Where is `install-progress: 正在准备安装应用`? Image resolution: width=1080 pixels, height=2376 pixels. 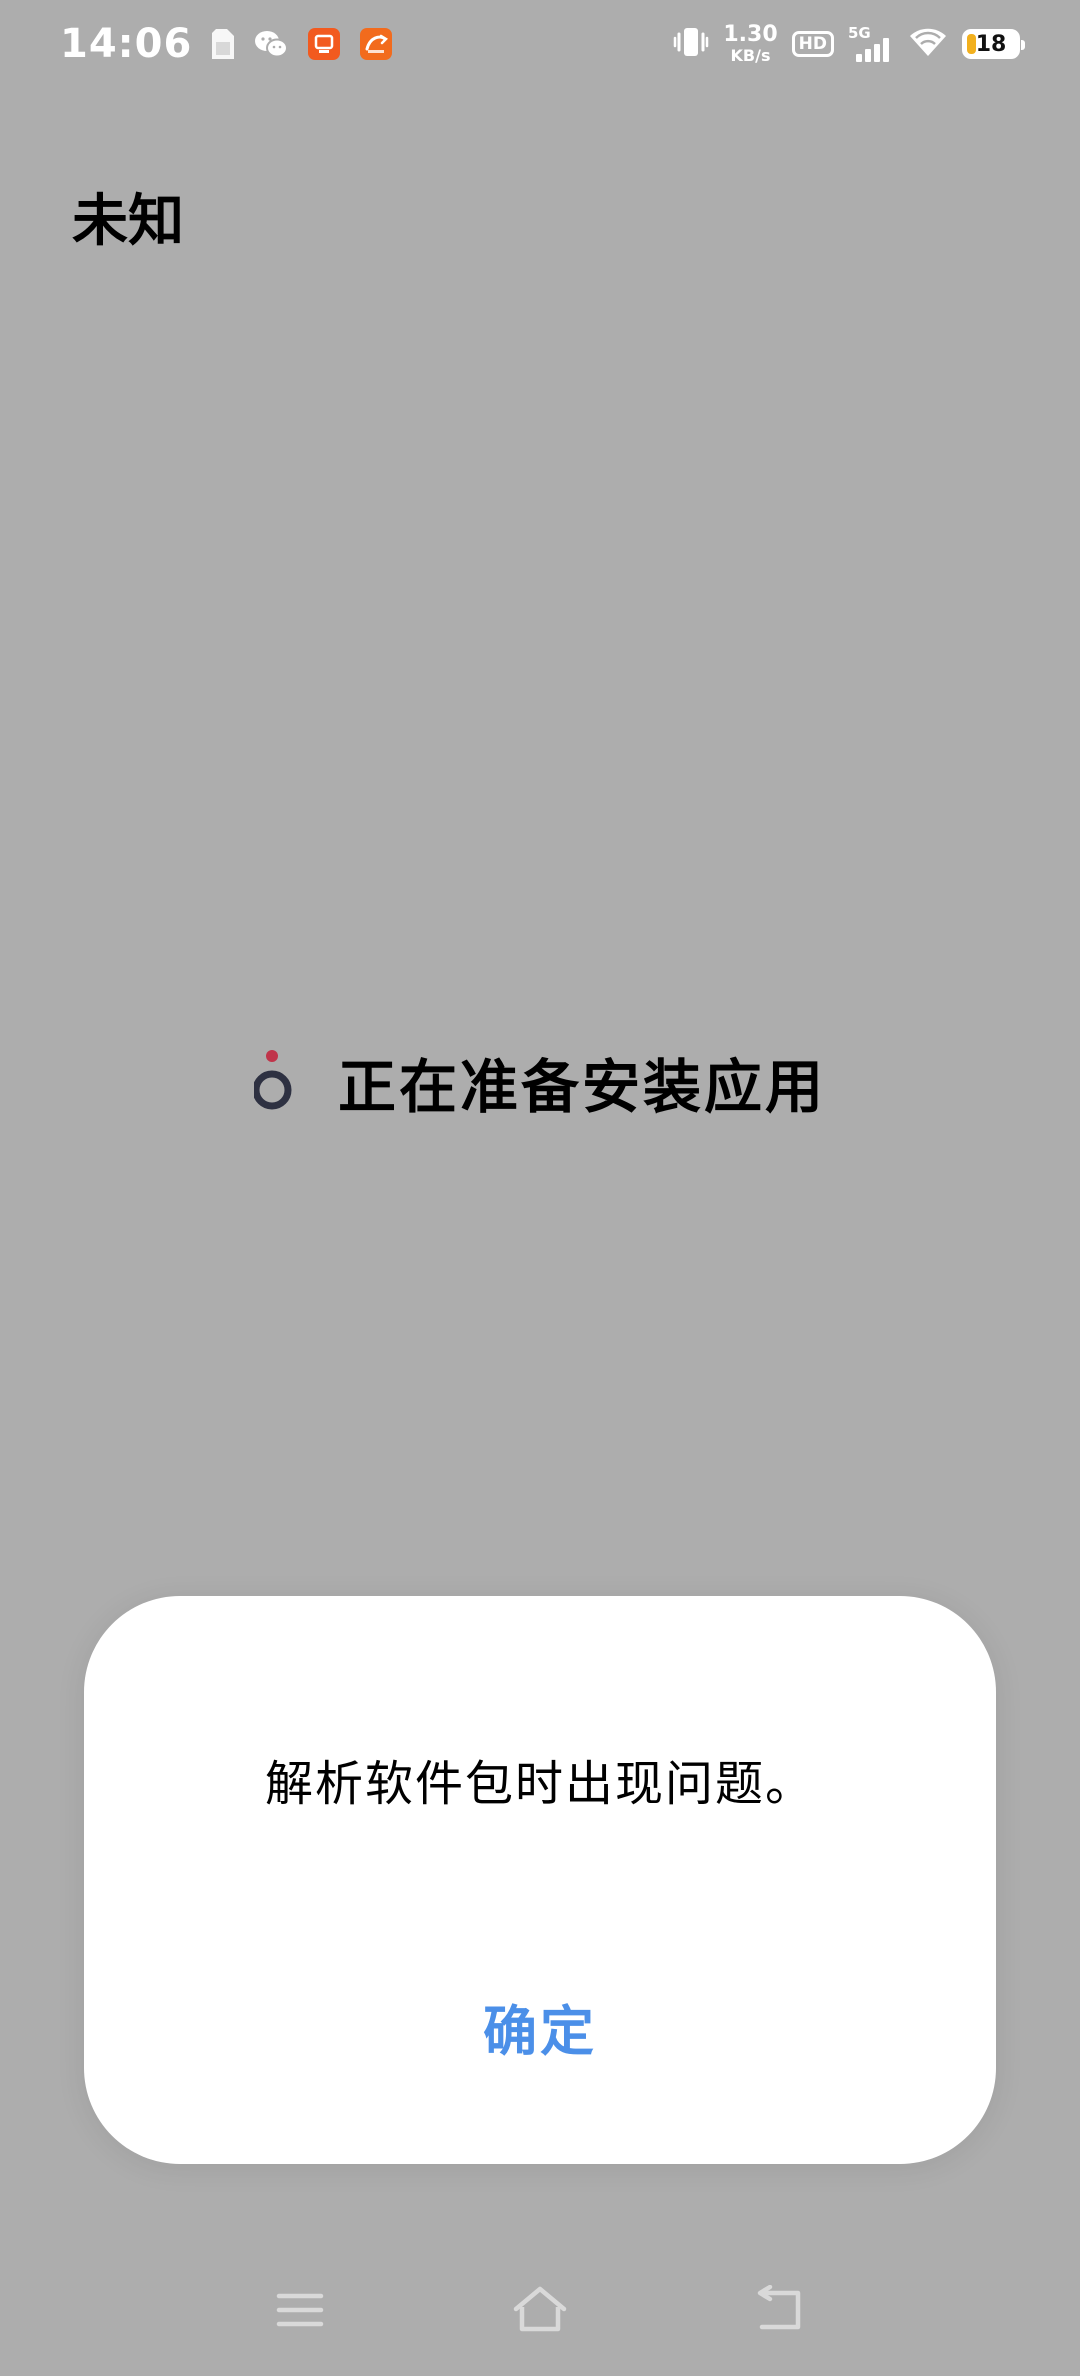 install-progress: 正在准备安装应用 is located at coordinates (540, 1082).